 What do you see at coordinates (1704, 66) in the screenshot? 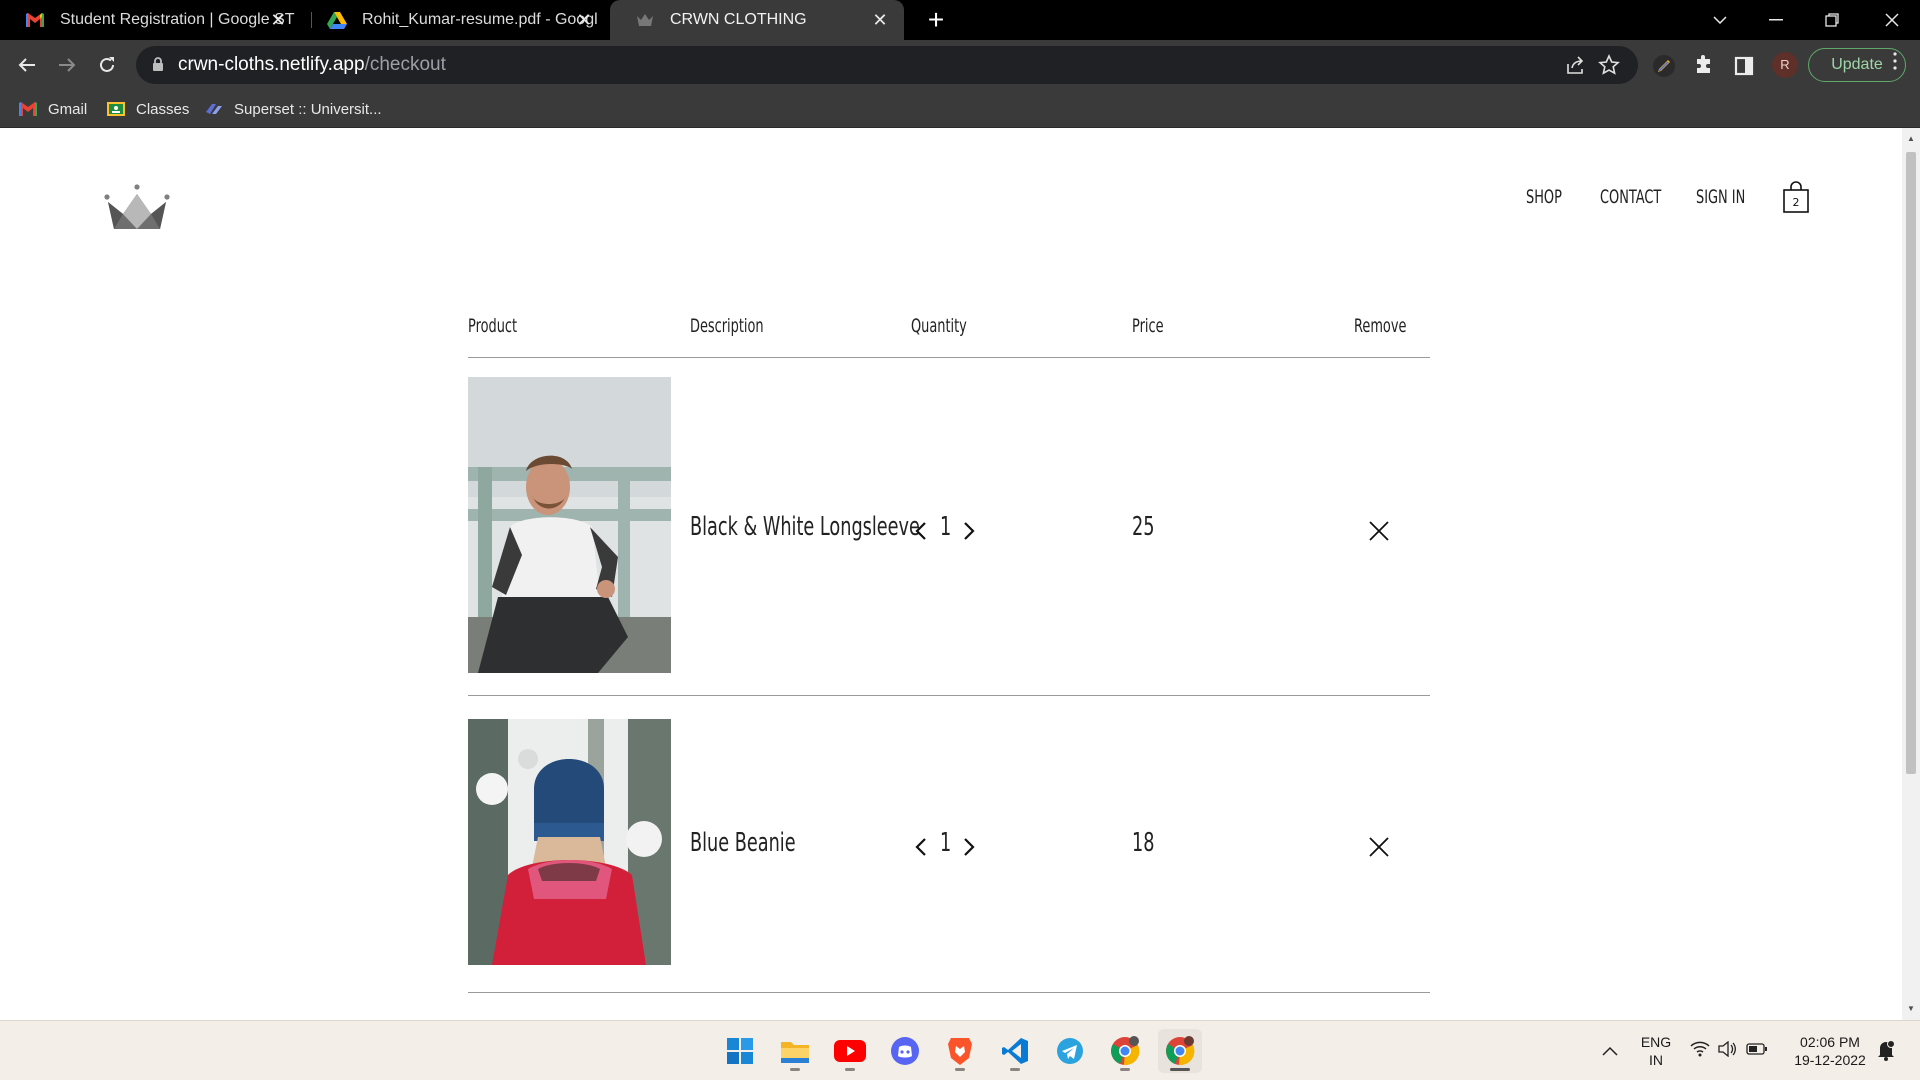
I see `extensions-puzzle-icon` at bounding box center [1704, 66].